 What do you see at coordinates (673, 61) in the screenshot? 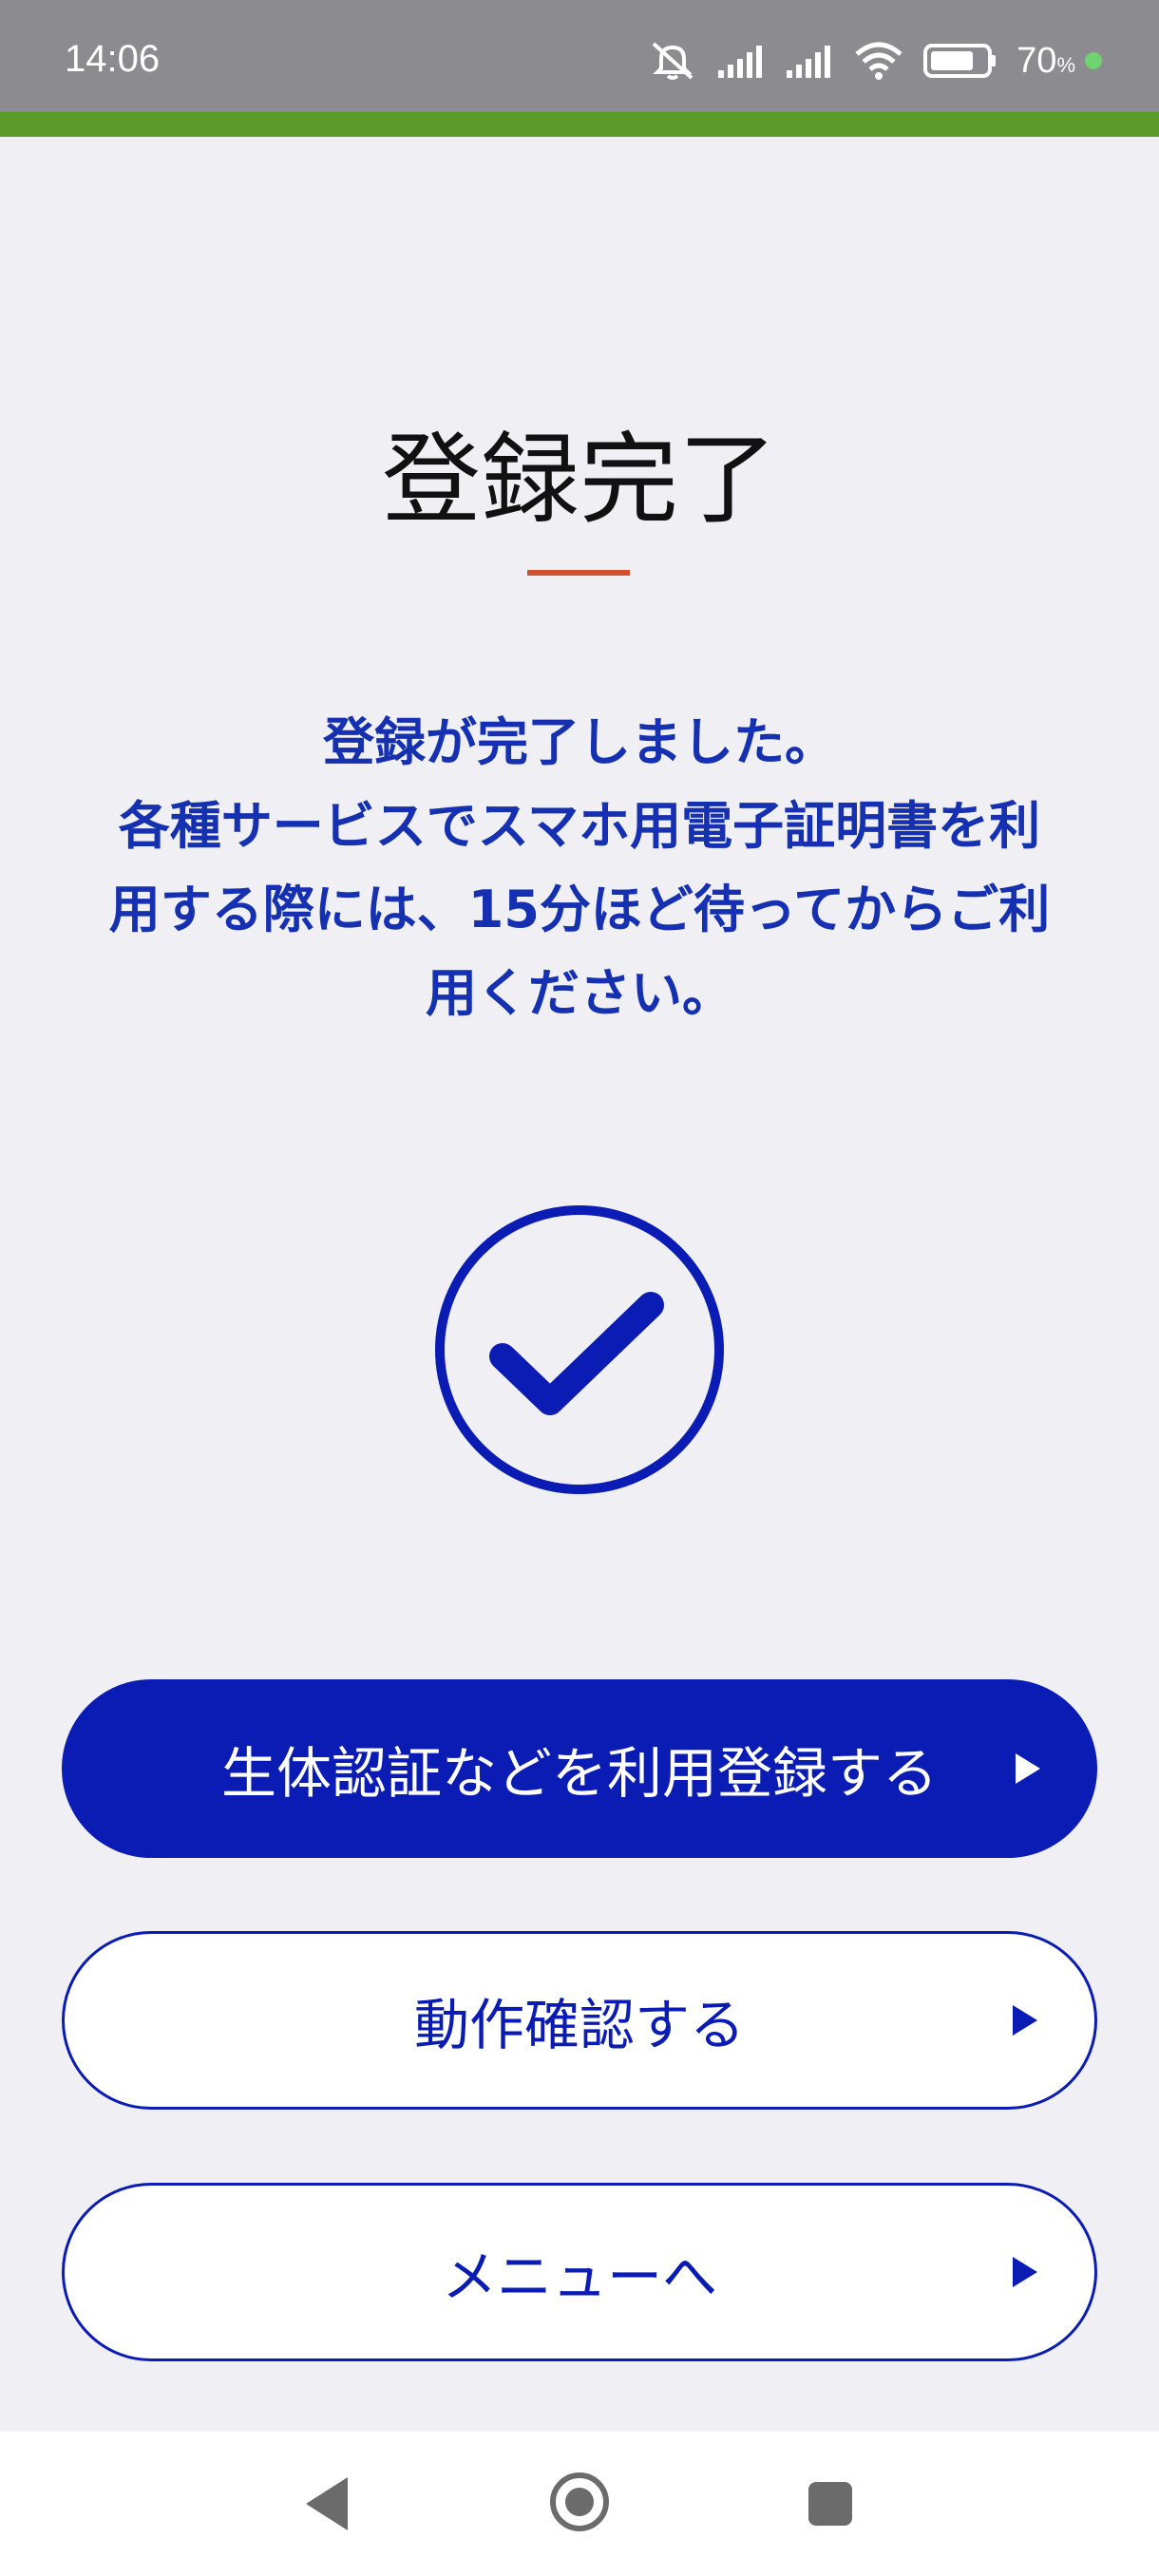
I see `mute-icon` at bounding box center [673, 61].